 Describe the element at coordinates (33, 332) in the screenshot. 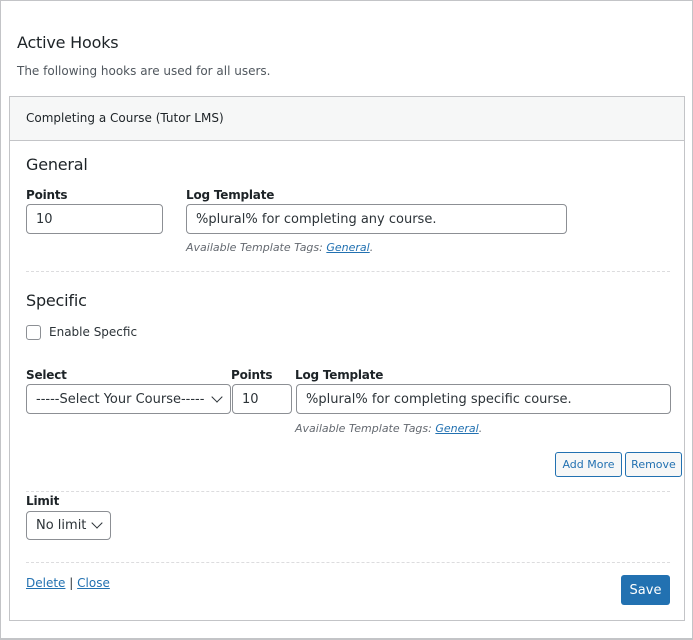

I see `enable-specific-checkbox` at that location.